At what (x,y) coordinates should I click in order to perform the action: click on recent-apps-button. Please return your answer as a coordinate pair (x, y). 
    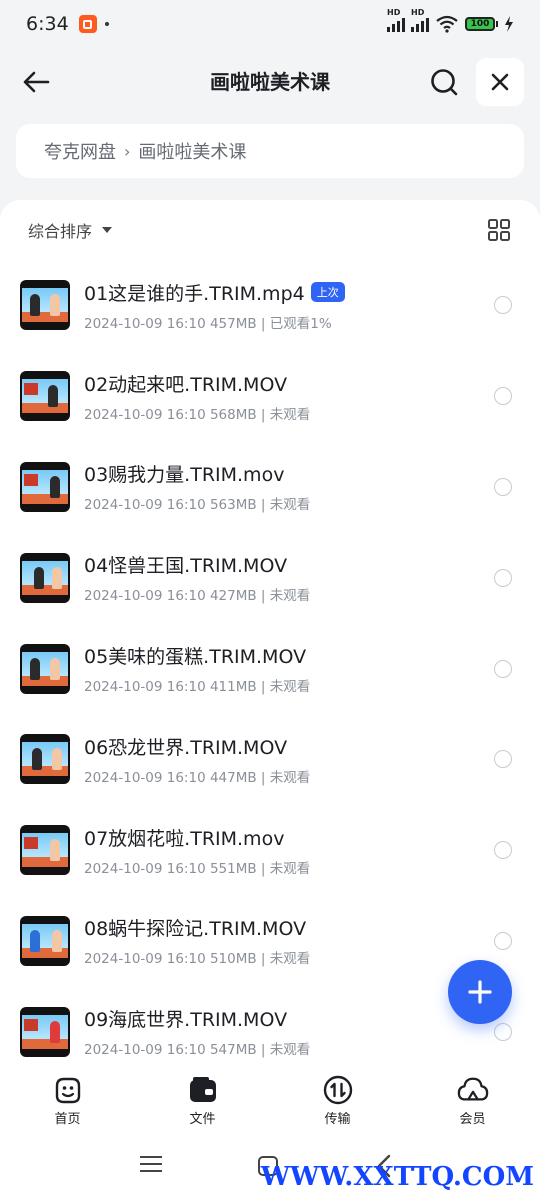
    Looking at the image, I should click on (151, 1165).